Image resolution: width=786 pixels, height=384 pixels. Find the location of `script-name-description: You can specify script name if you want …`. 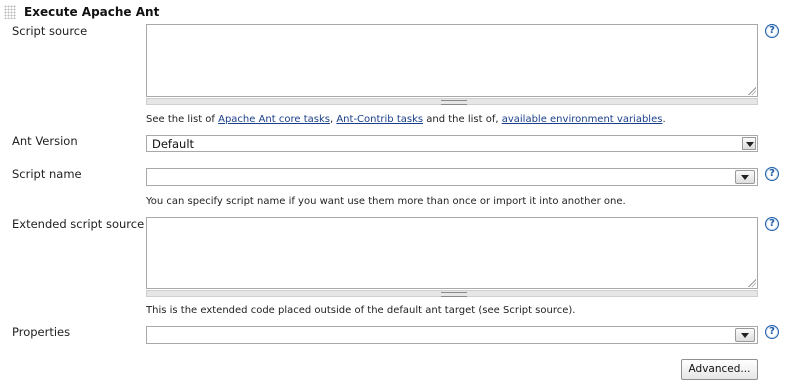

script-name-description: You can specify script name if you want … is located at coordinates (386, 201).